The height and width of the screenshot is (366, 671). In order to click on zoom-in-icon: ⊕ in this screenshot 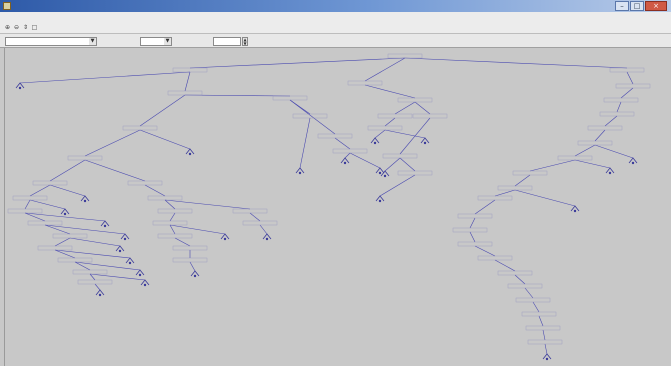, I will do `click(7, 27)`.